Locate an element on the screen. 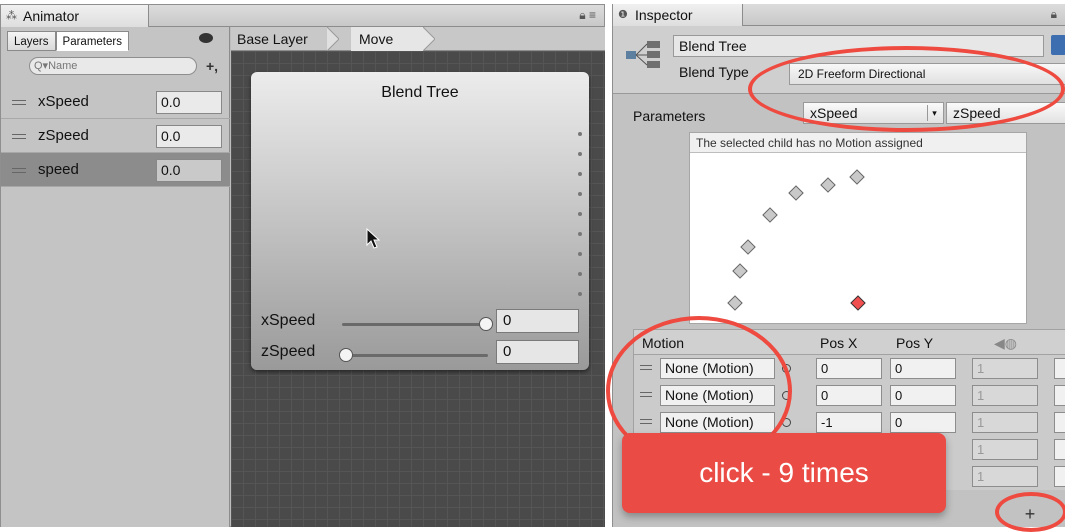 This screenshot has width=1065, height=532. header-pos-x: Pos X is located at coordinates (839, 343).